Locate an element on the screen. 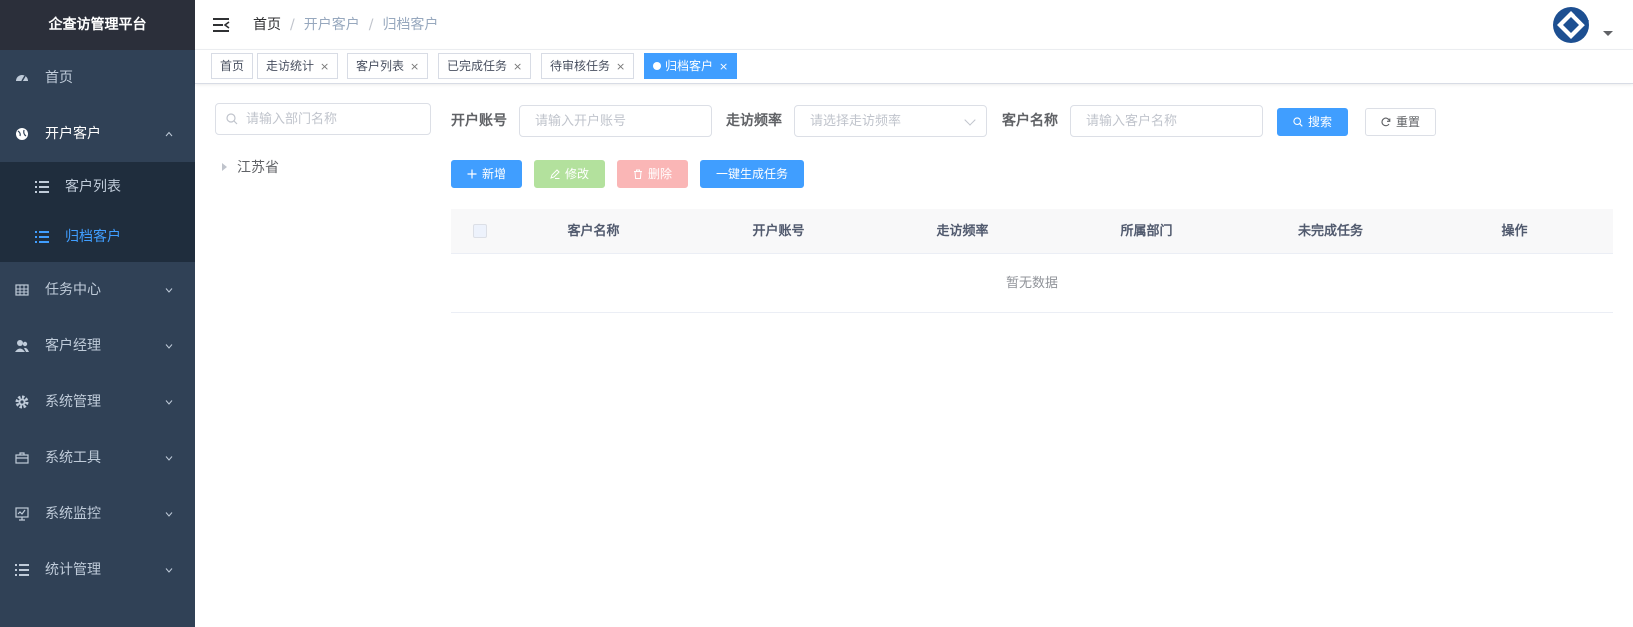 This screenshot has height=627, width=1633. sidebar-item-account-customers: 开户客户 is located at coordinates (97, 134).